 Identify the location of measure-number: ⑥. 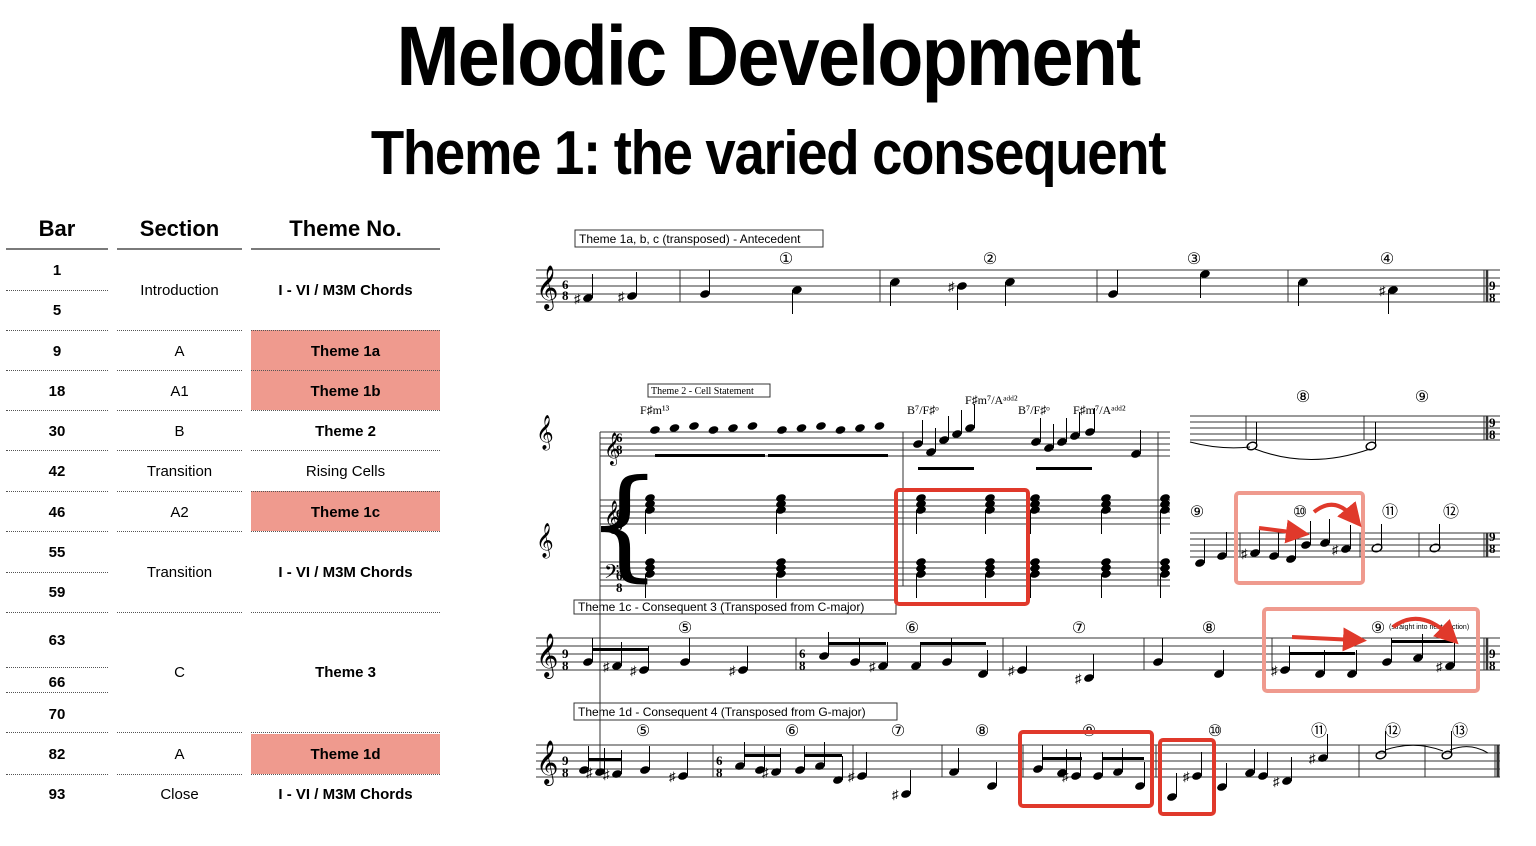
(912, 628).